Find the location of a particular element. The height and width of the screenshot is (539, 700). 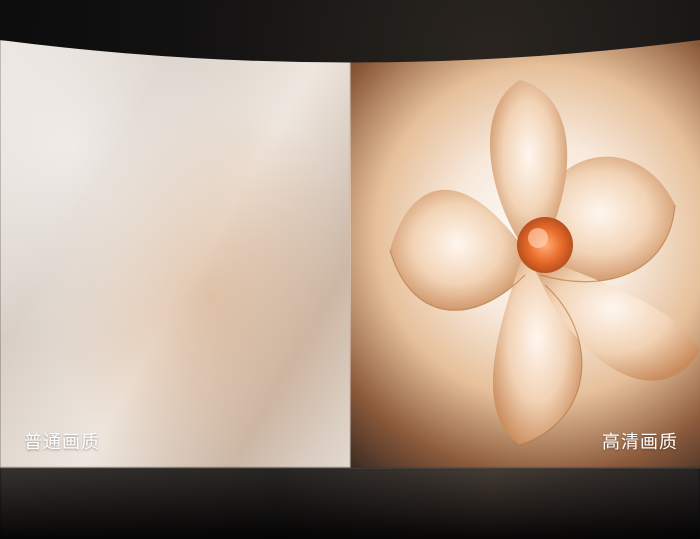

split-divider is located at coordinates (350, 254).